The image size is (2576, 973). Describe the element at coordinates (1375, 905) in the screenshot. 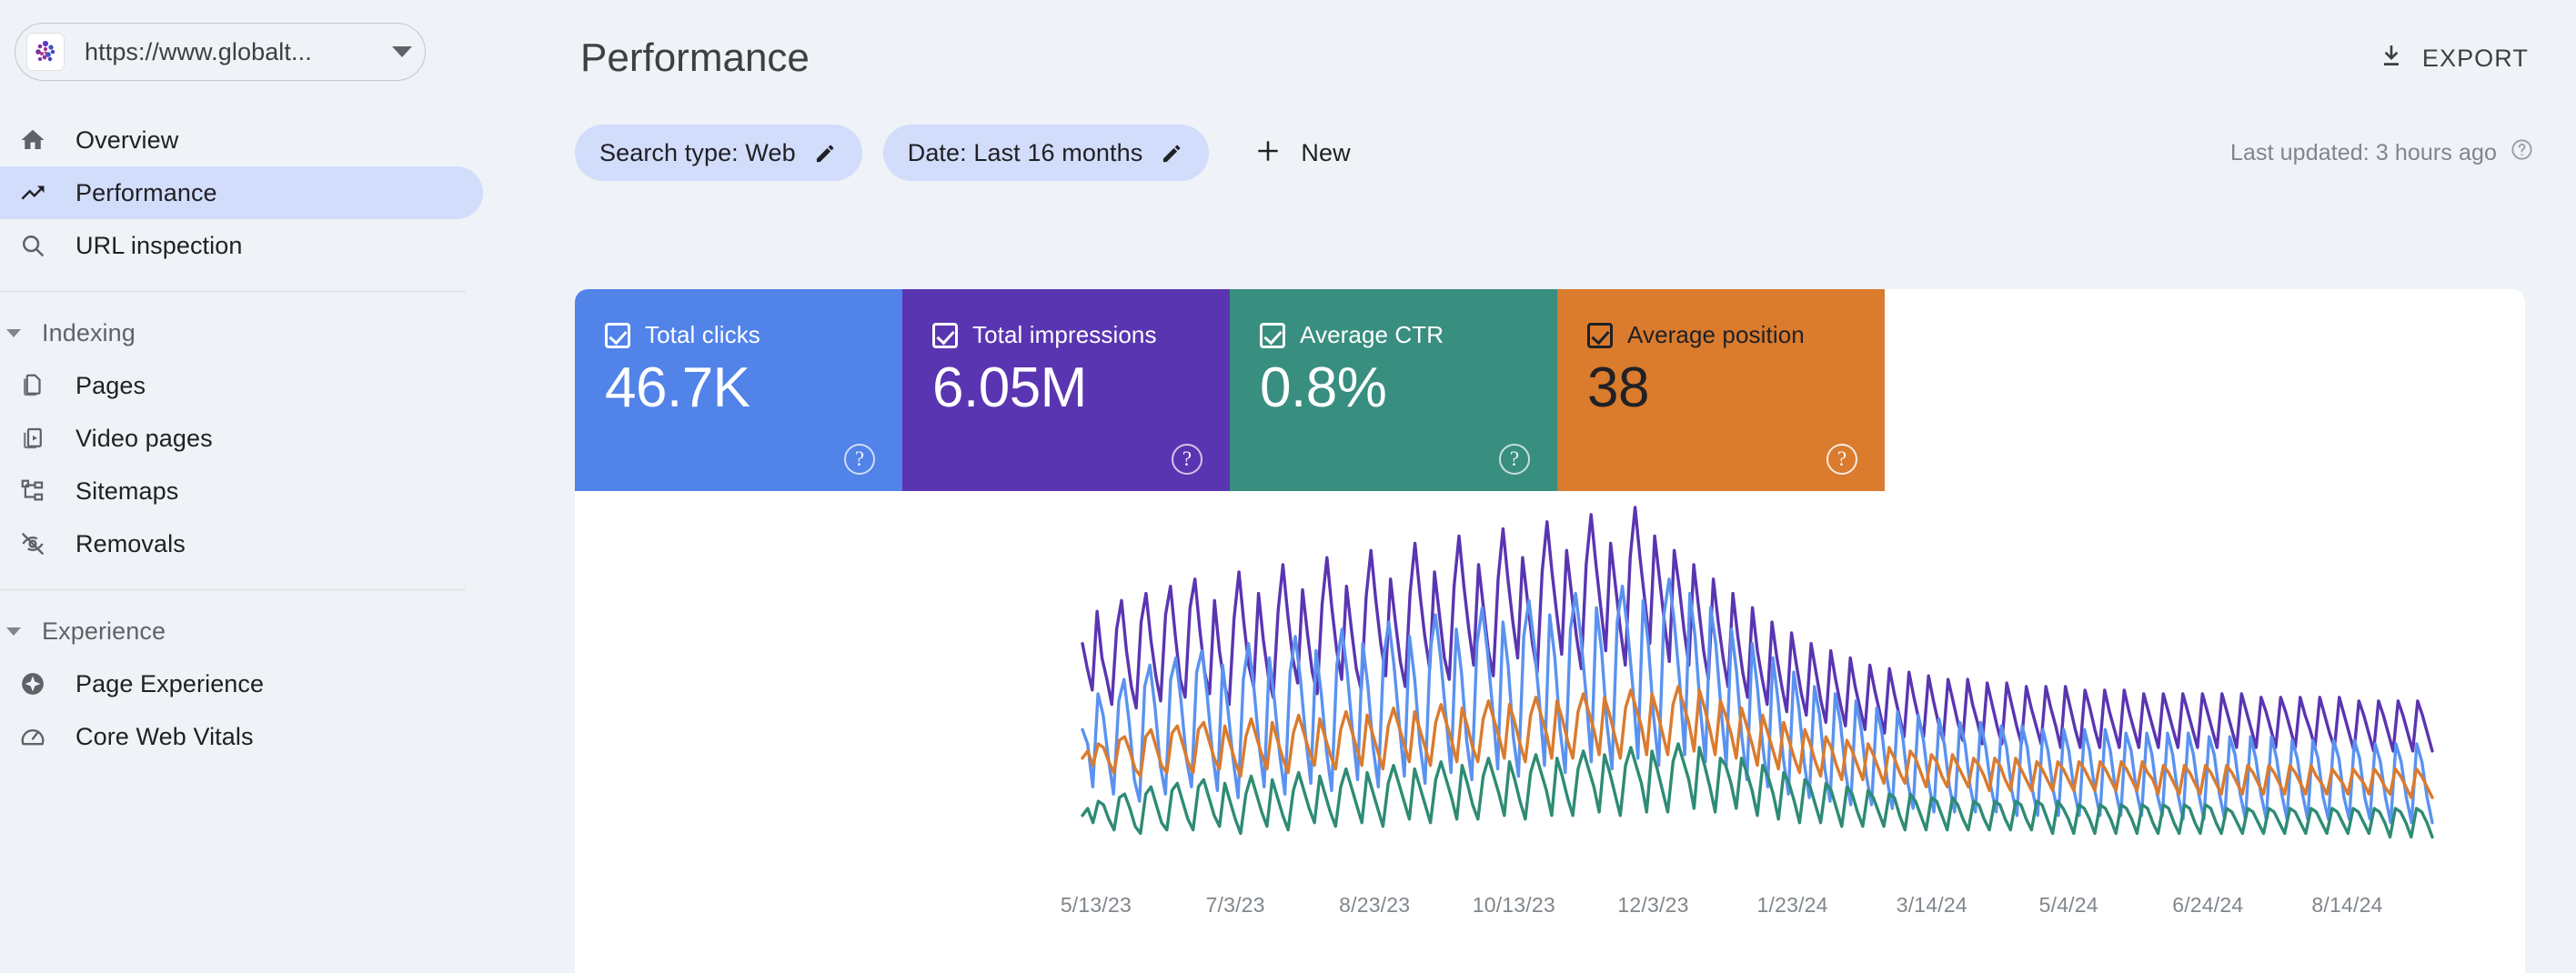

I see `x-axis-tick-label: 8/23/23` at that location.